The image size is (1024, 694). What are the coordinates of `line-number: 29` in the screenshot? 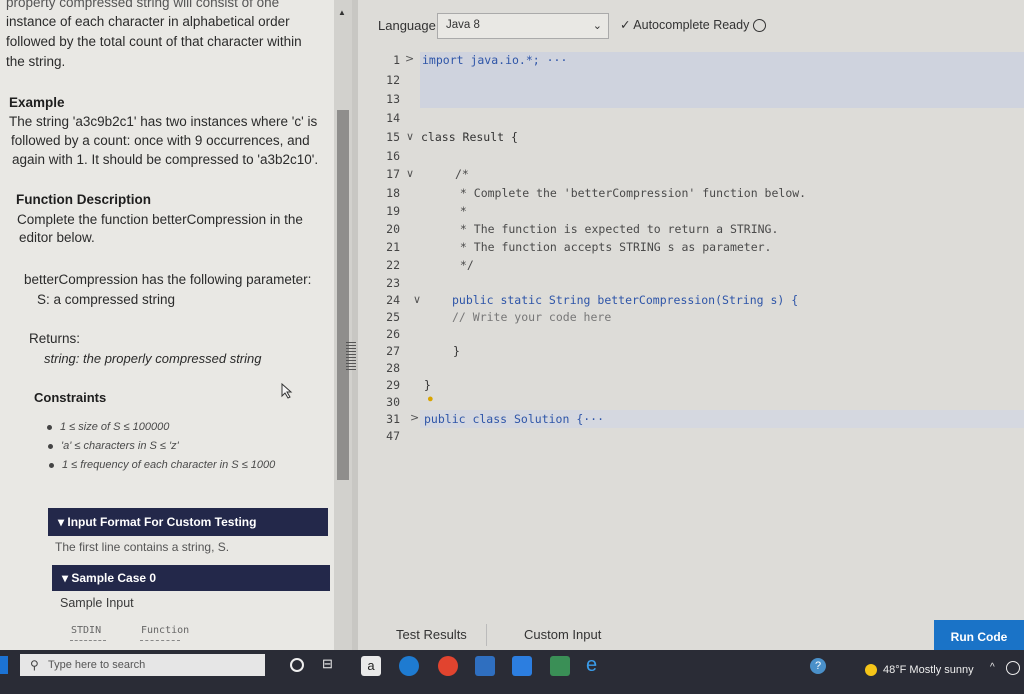 It's located at (393, 385).